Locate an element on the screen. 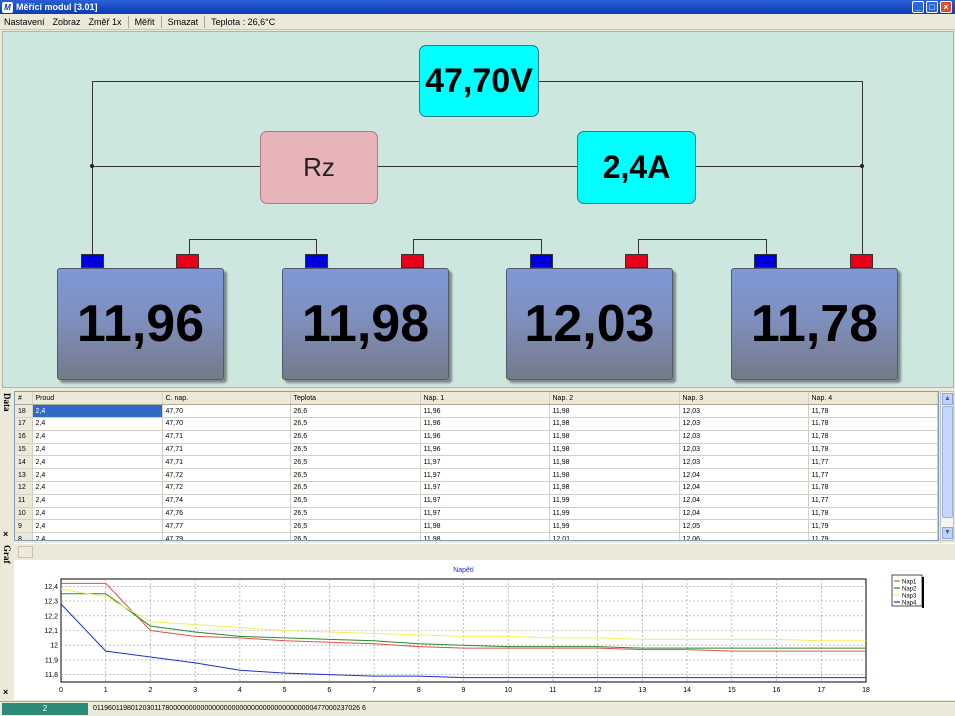 The image size is (955, 716). close-button: × is located at coordinates (946, 7).